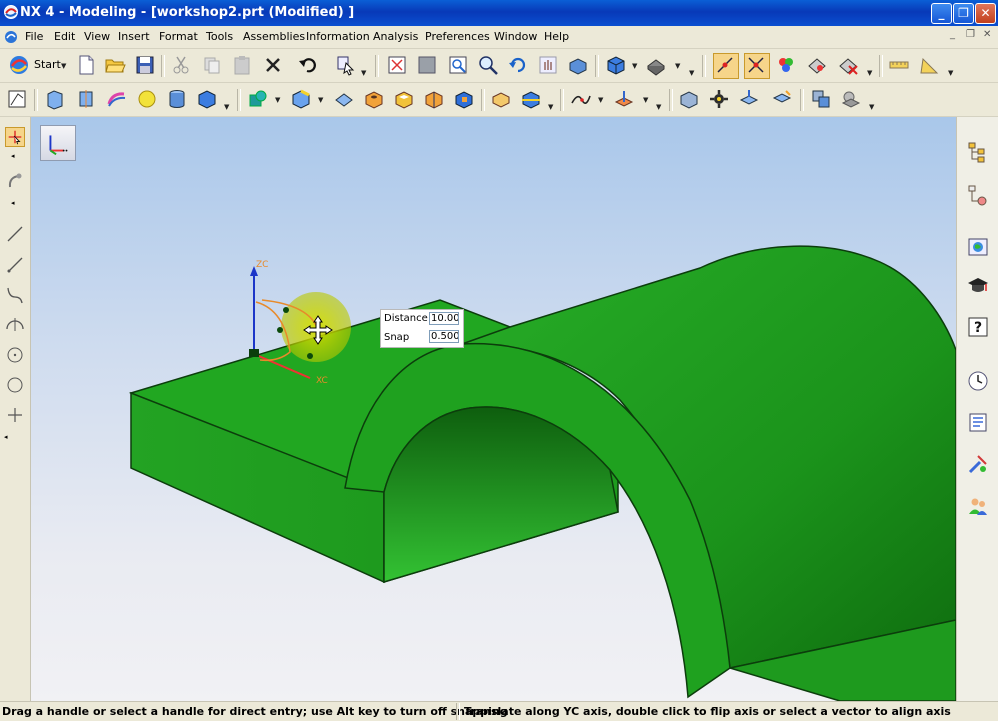 The width and height of the screenshot is (998, 721). Describe the element at coordinates (374, 99) in the screenshot. I see `hole-button` at that location.